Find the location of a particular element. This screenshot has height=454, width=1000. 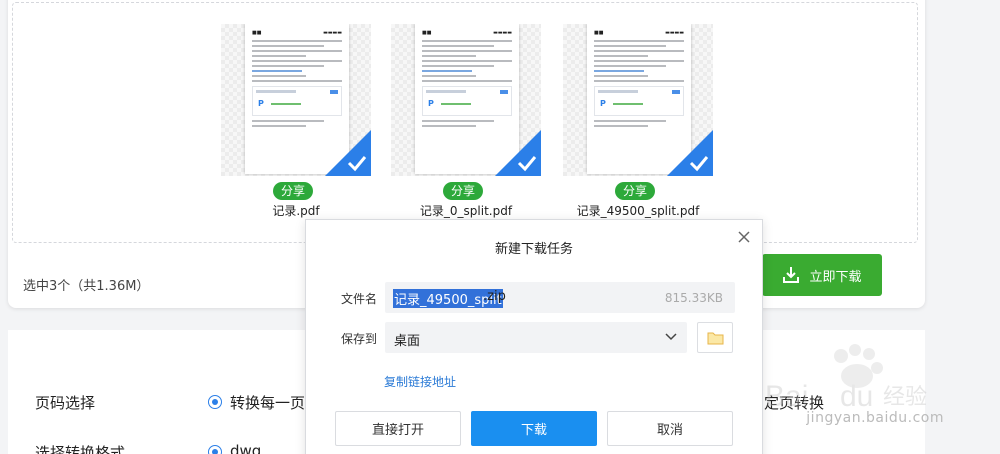

saveto-value: 桌面 is located at coordinates (407, 341).